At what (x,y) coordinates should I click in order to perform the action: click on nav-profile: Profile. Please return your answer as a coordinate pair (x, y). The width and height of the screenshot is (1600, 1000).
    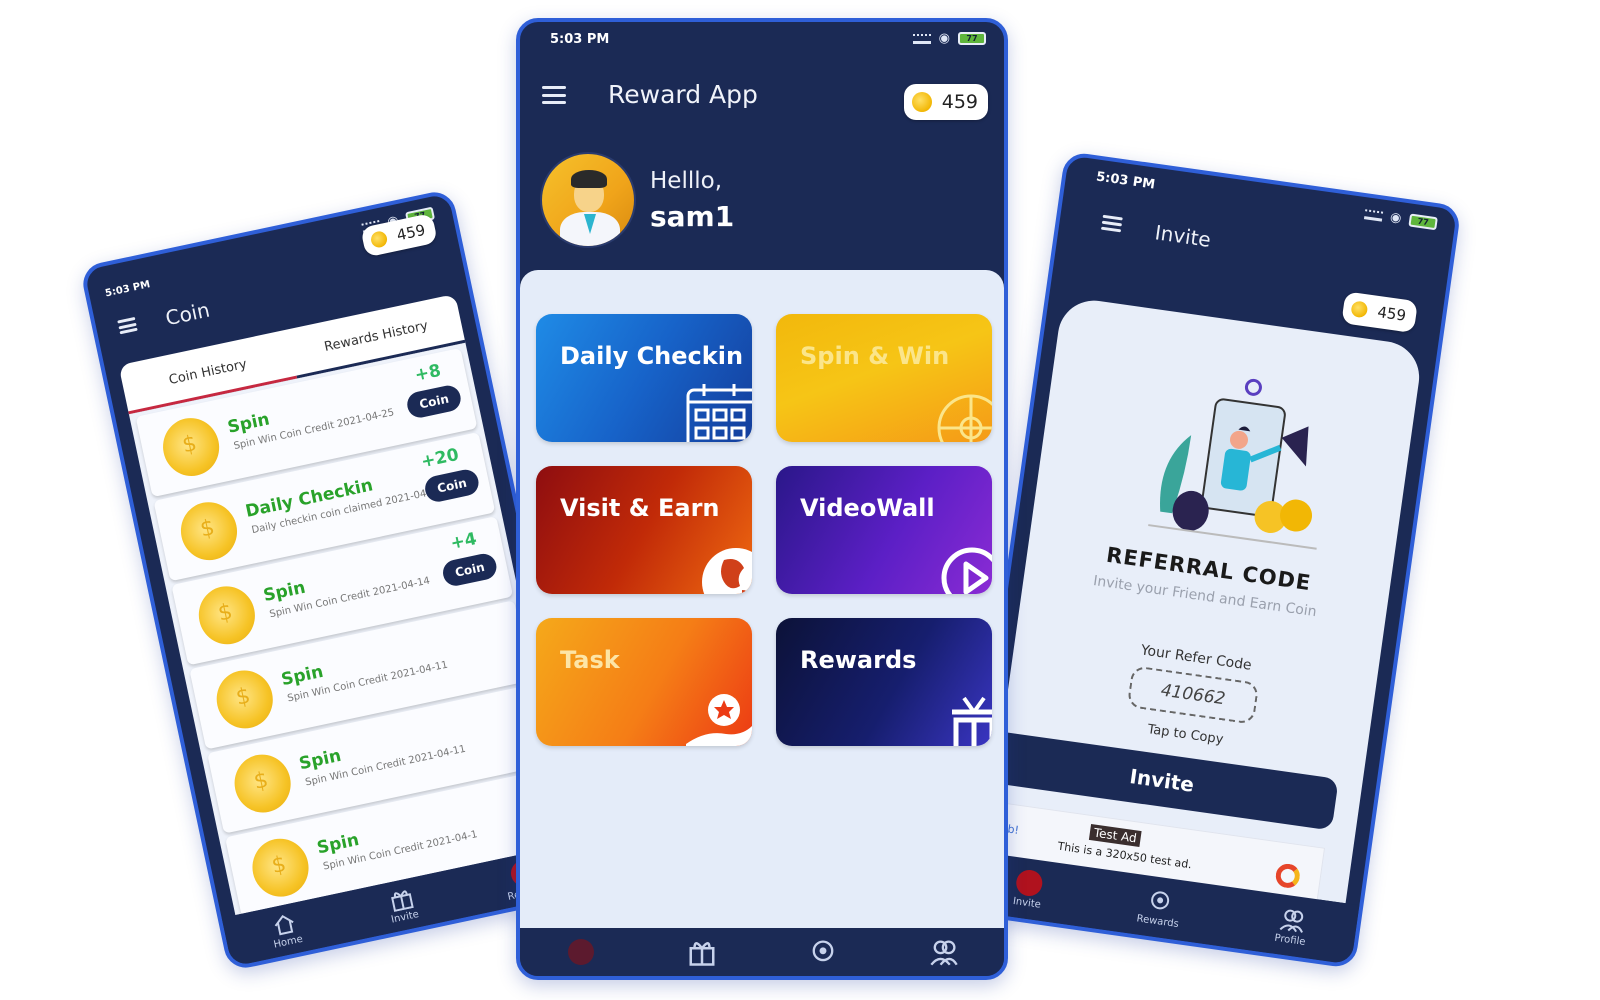
    Looking at the image, I should click on (1292, 925).